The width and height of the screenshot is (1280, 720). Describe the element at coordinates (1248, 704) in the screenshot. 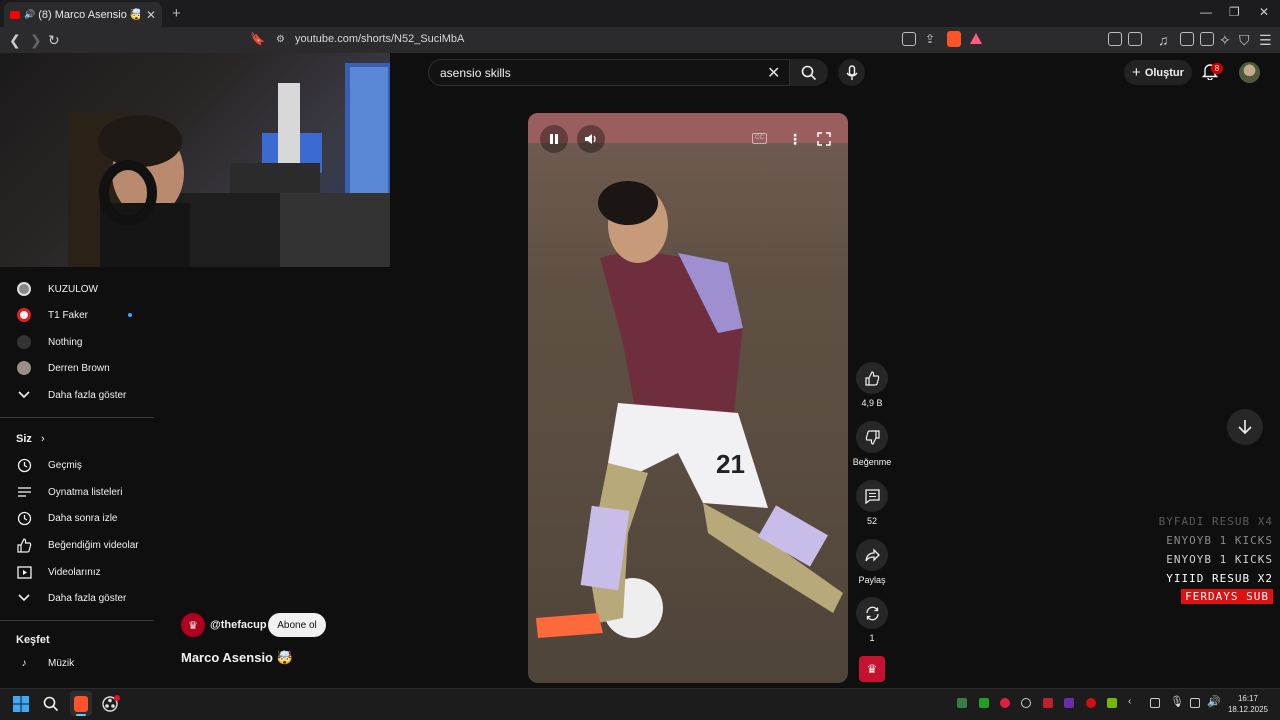

I see `system-clock: 16:17 18.12.2025` at that location.